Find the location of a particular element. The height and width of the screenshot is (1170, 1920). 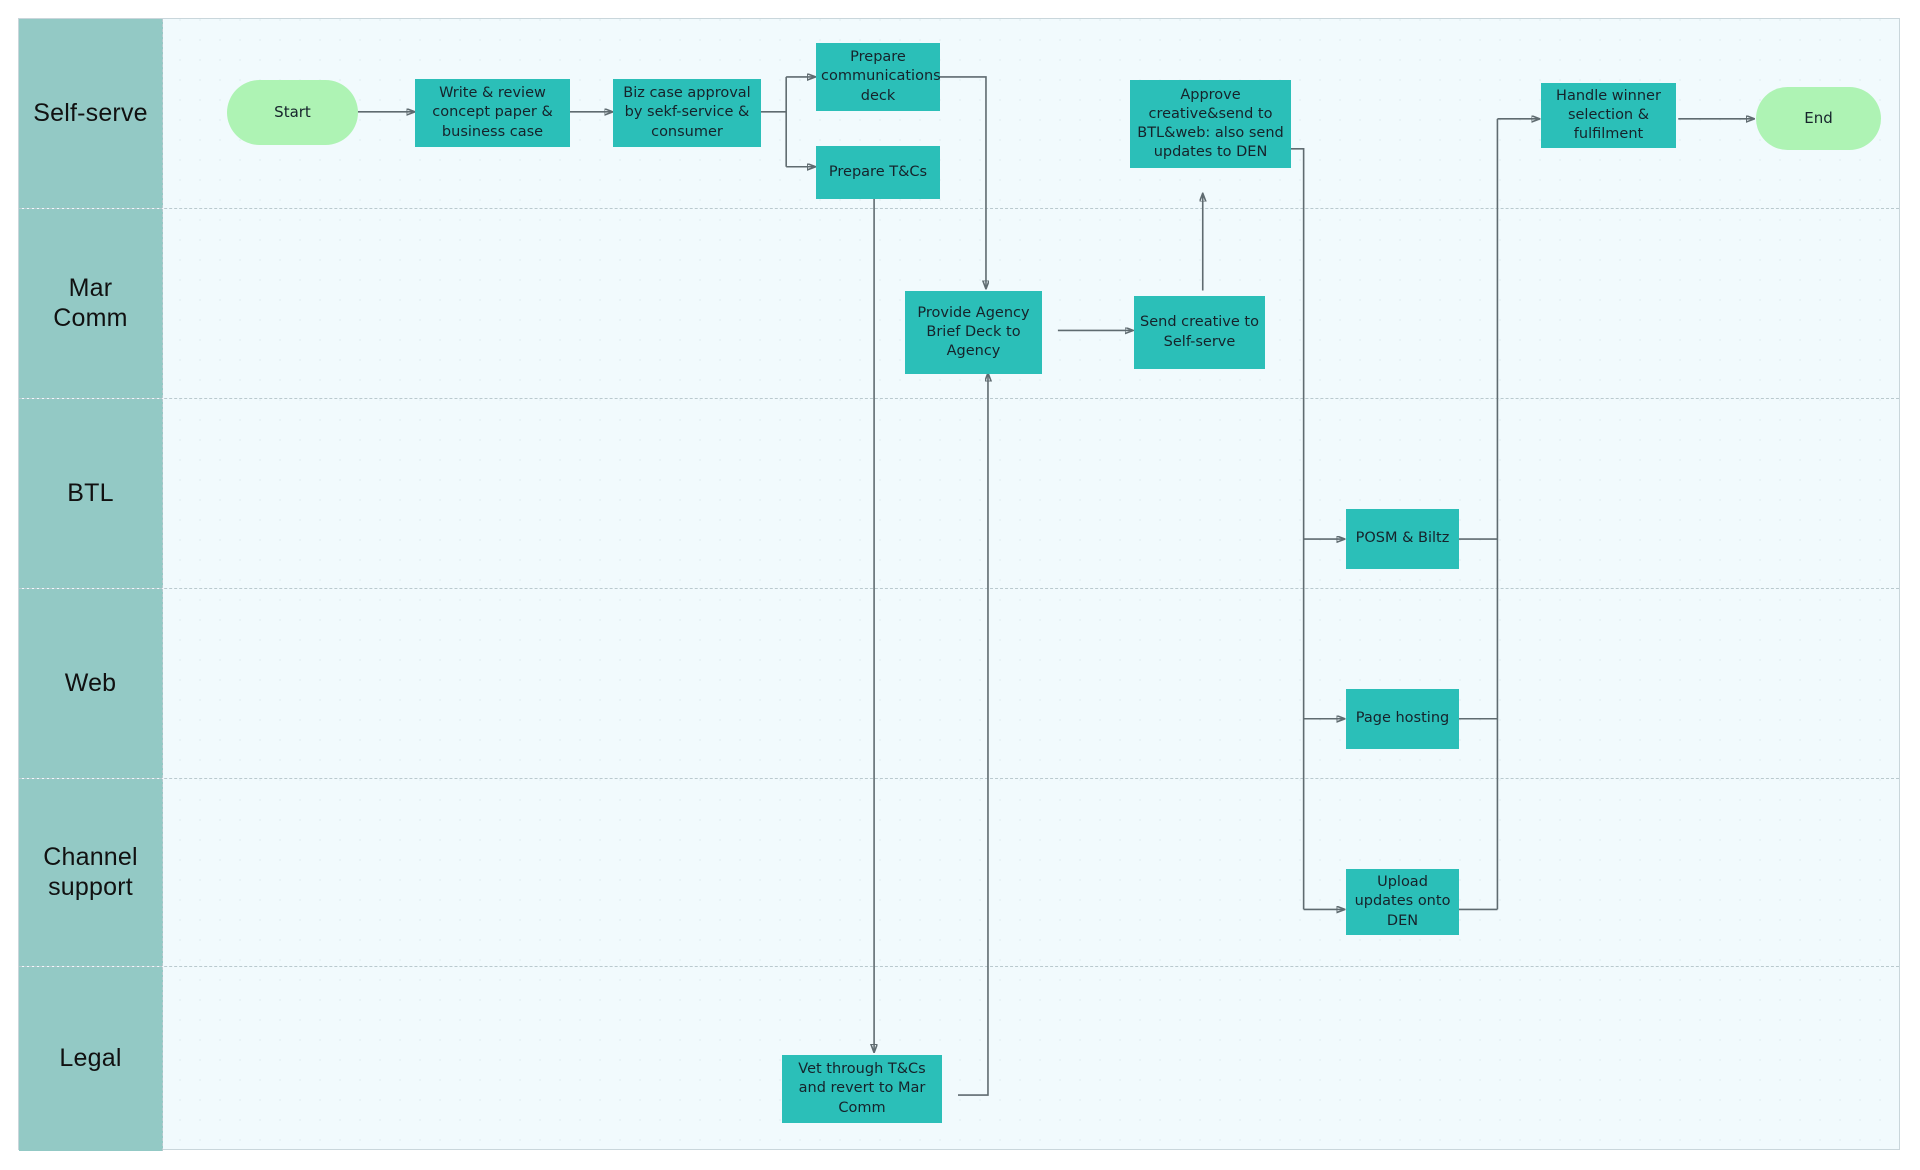

node-handle-winner: Handle winner selection & fulfilment is located at coordinates (1608, 115).